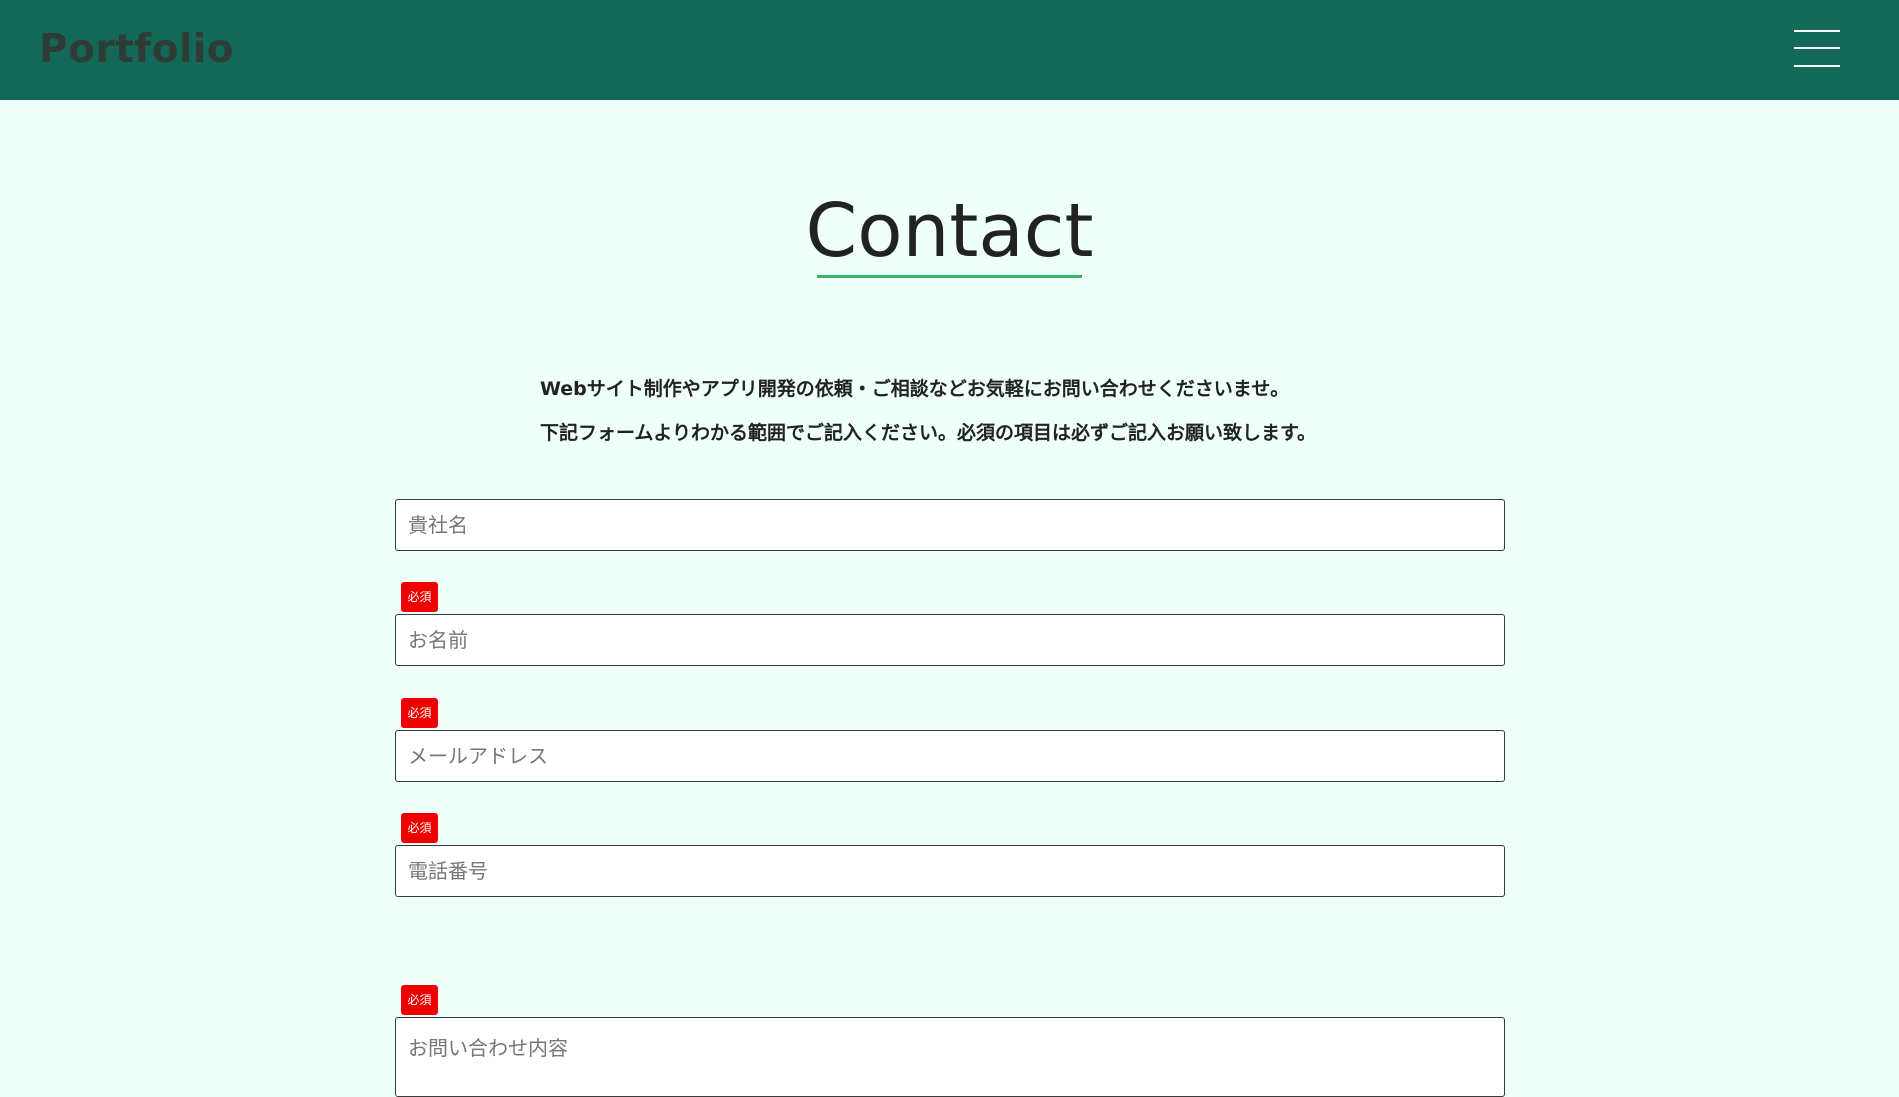 The width and height of the screenshot is (1899, 1097). Describe the element at coordinates (915, 389) in the screenshot. I see `intro-text-1: Webサイト制作やアプリ開発の依頼・ご相談などお気軽にお問い合わせくださいませ。` at that location.